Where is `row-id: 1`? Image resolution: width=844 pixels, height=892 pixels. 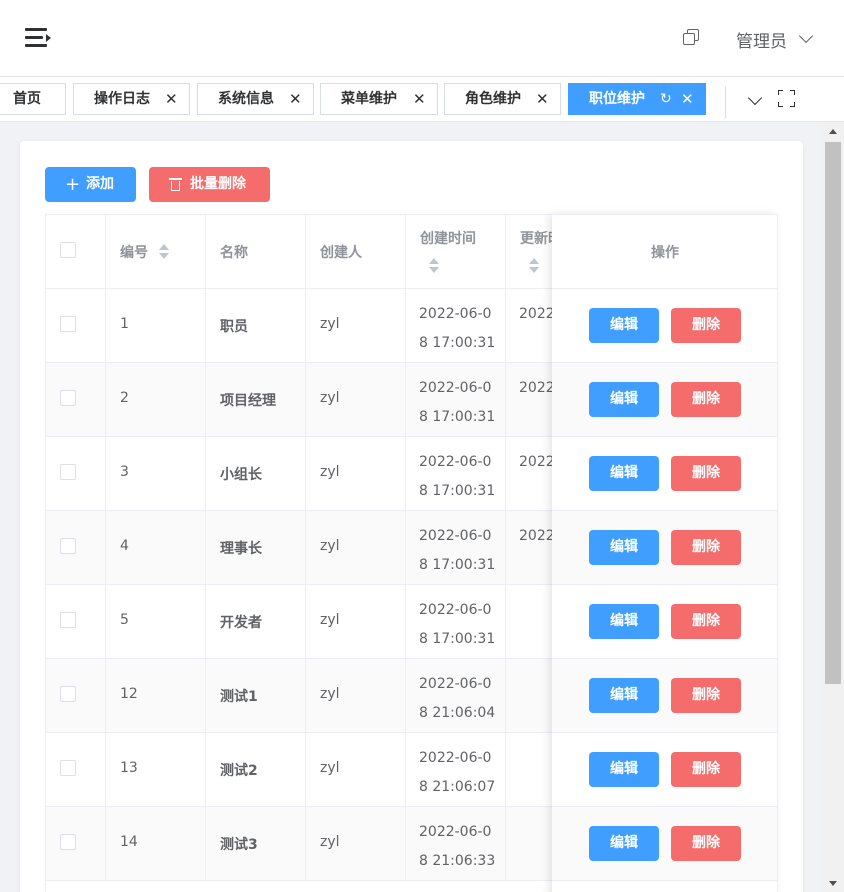 row-id: 1 is located at coordinates (124, 324).